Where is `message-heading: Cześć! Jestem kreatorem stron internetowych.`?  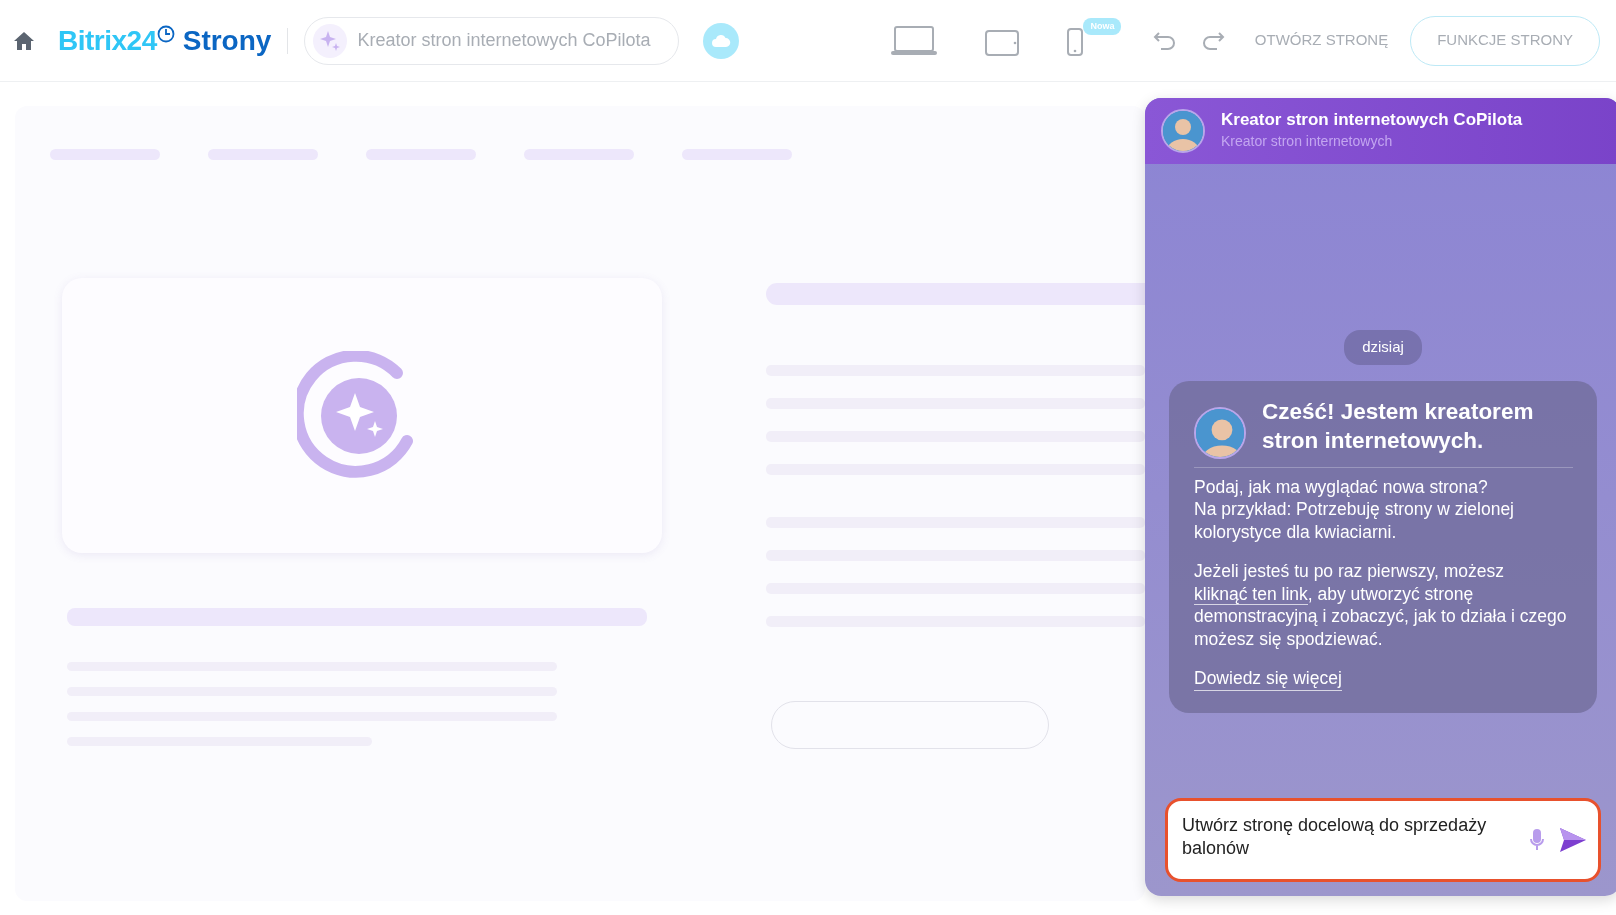
message-heading: Cześć! Jestem kreatorem stron internetowych. is located at coordinates (1398, 426).